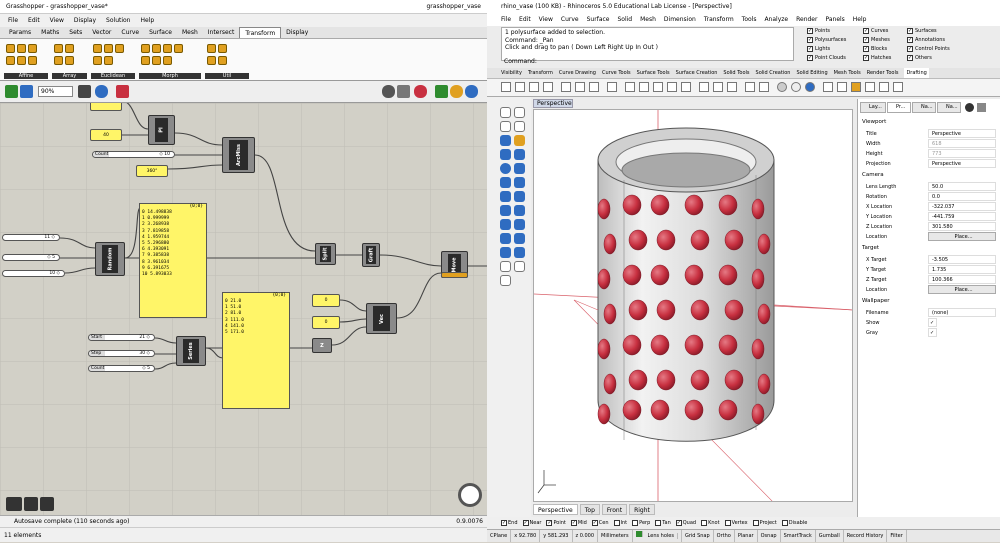  I want to click on project-icon, so click(32, 48).